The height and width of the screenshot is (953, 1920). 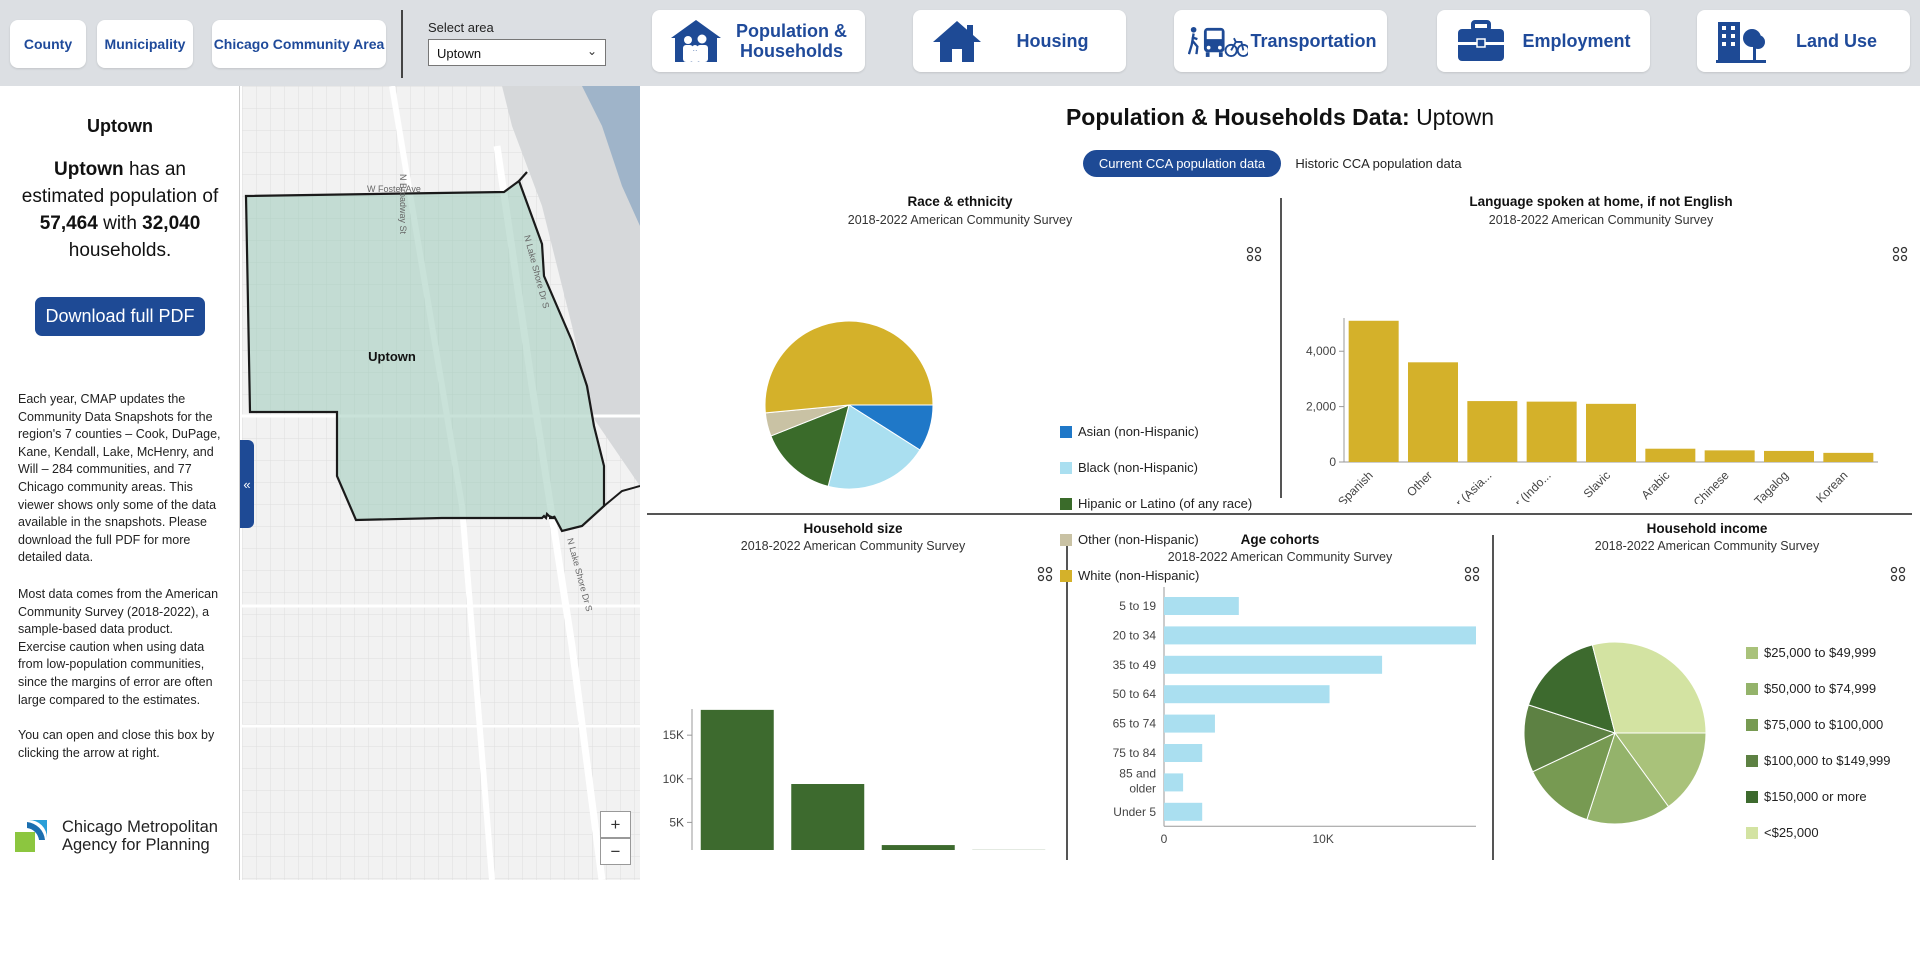 I want to click on cmap-logo-mark, so click(x=31, y=836).